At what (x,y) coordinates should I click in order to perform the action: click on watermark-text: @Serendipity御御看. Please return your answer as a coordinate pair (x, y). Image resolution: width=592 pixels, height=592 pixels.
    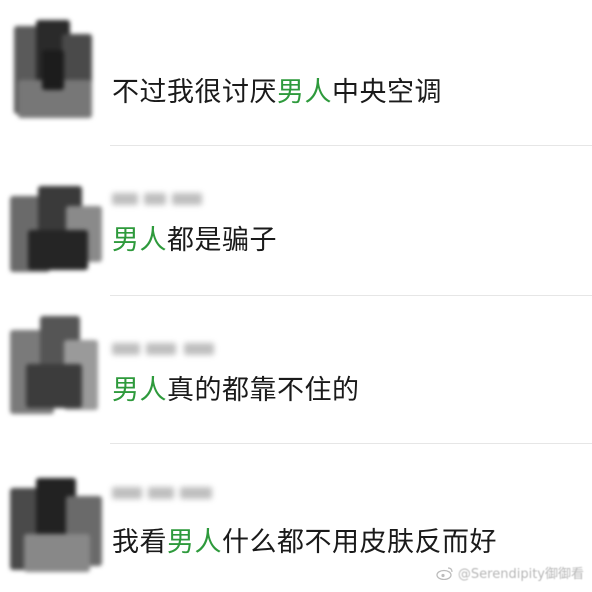
    Looking at the image, I should click on (520, 574).